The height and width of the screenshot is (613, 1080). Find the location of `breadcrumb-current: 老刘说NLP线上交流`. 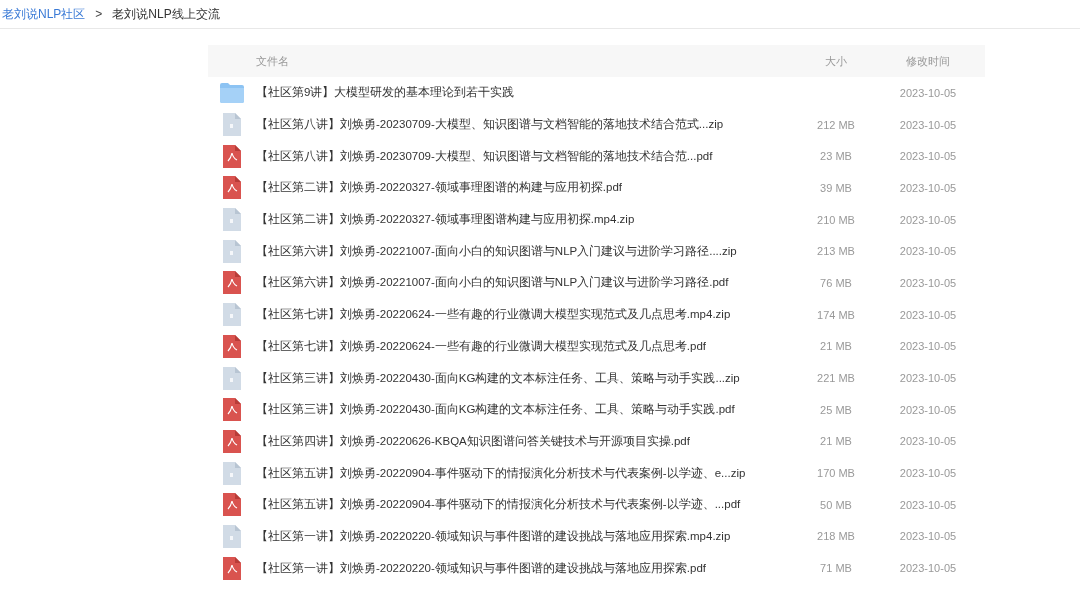

breadcrumb-current: 老刘说NLP线上交流 is located at coordinates (166, 14).